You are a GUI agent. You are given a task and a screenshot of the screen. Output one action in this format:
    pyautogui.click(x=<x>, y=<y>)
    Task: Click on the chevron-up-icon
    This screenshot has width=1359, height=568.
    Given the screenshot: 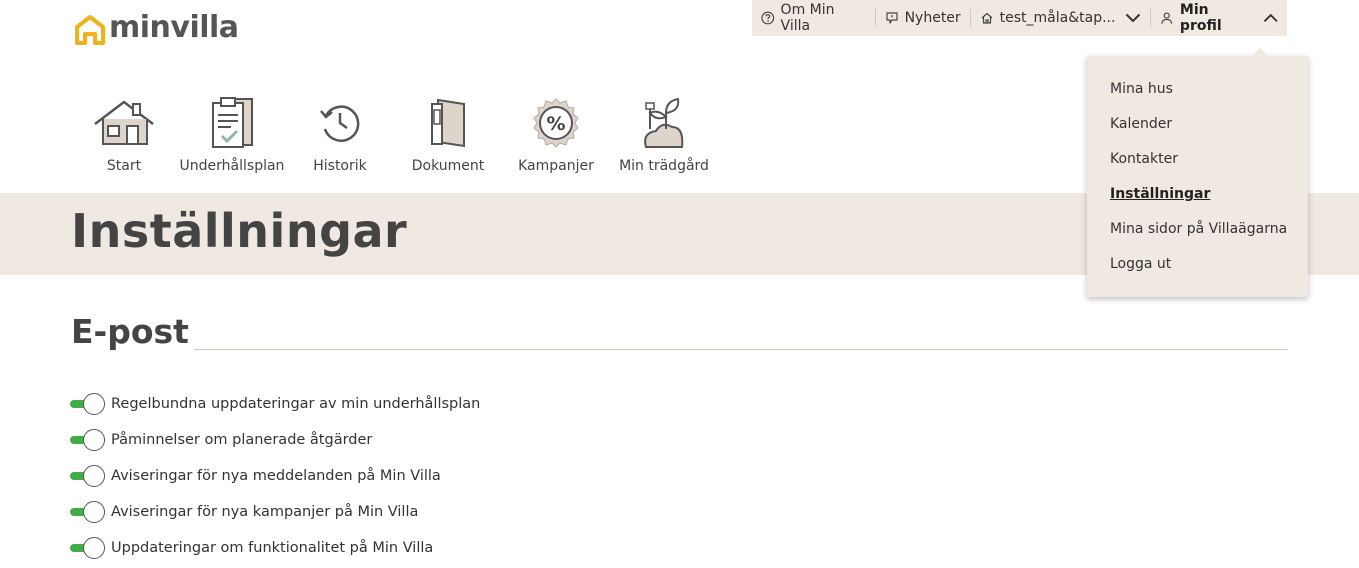 What is the action you would take?
    pyautogui.click(x=1270, y=18)
    